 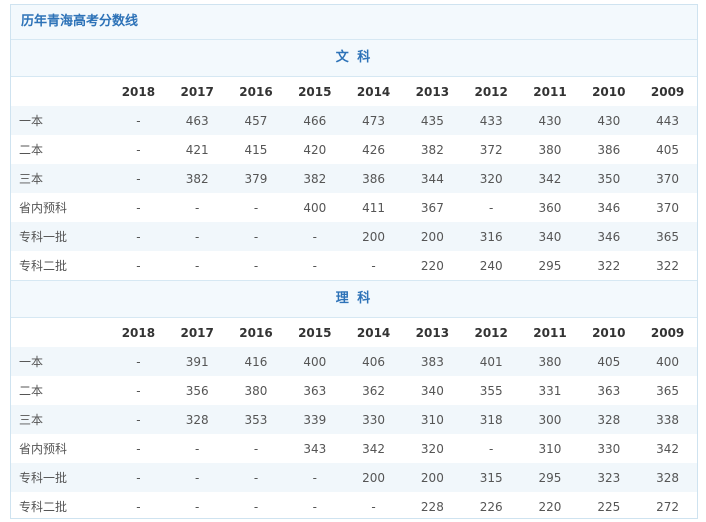 What do you see at coordinates (60, 91) in the screenshot?
I see `row-label-header` at bounding box center [60, 91].